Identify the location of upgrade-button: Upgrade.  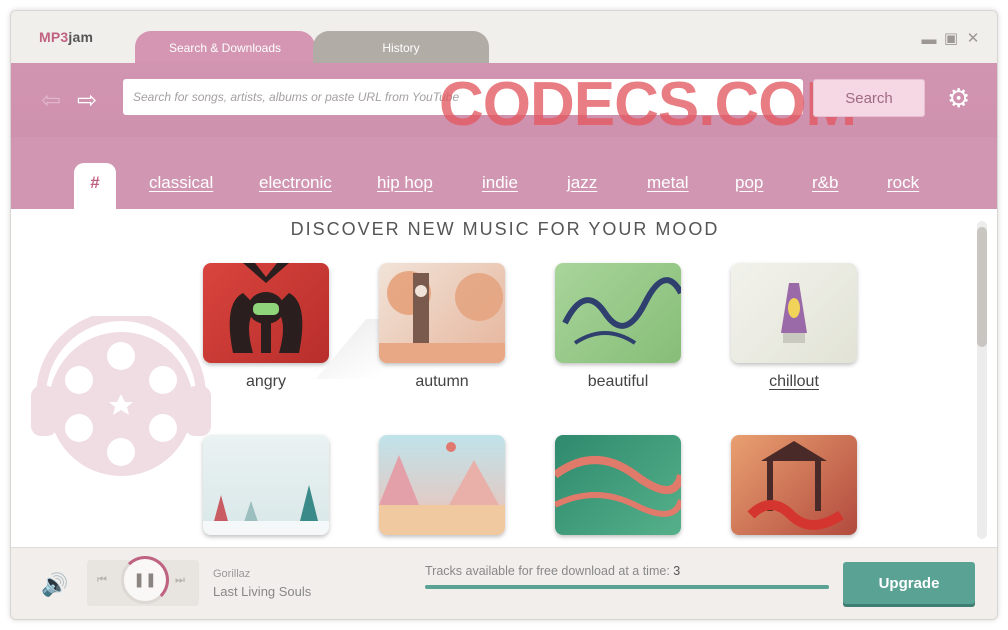
(909, 583).